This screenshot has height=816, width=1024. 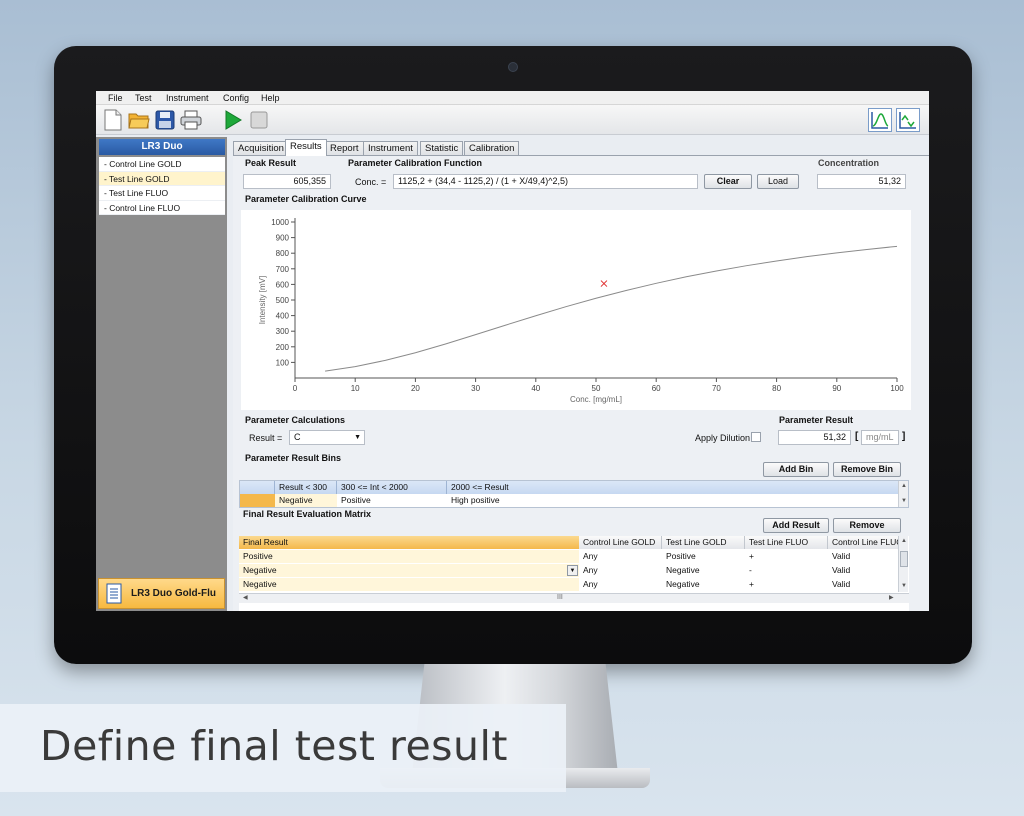 I want to click on scroll-right-icon: ▶, so click(x=891, y=597).